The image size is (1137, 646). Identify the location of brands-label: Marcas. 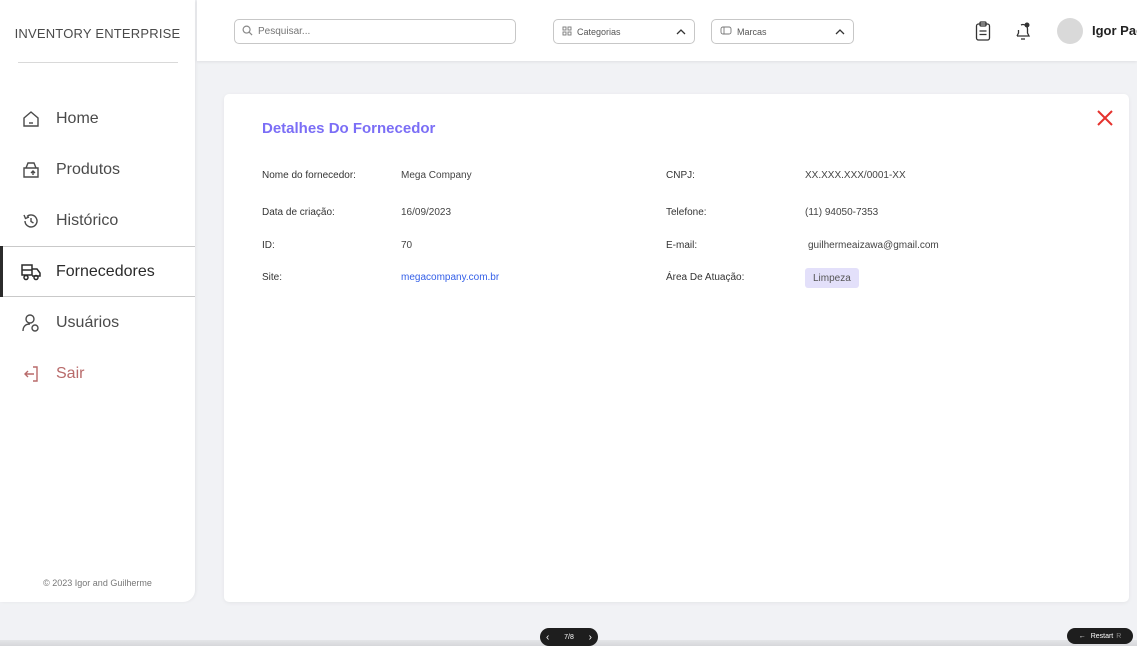
(752, 31).